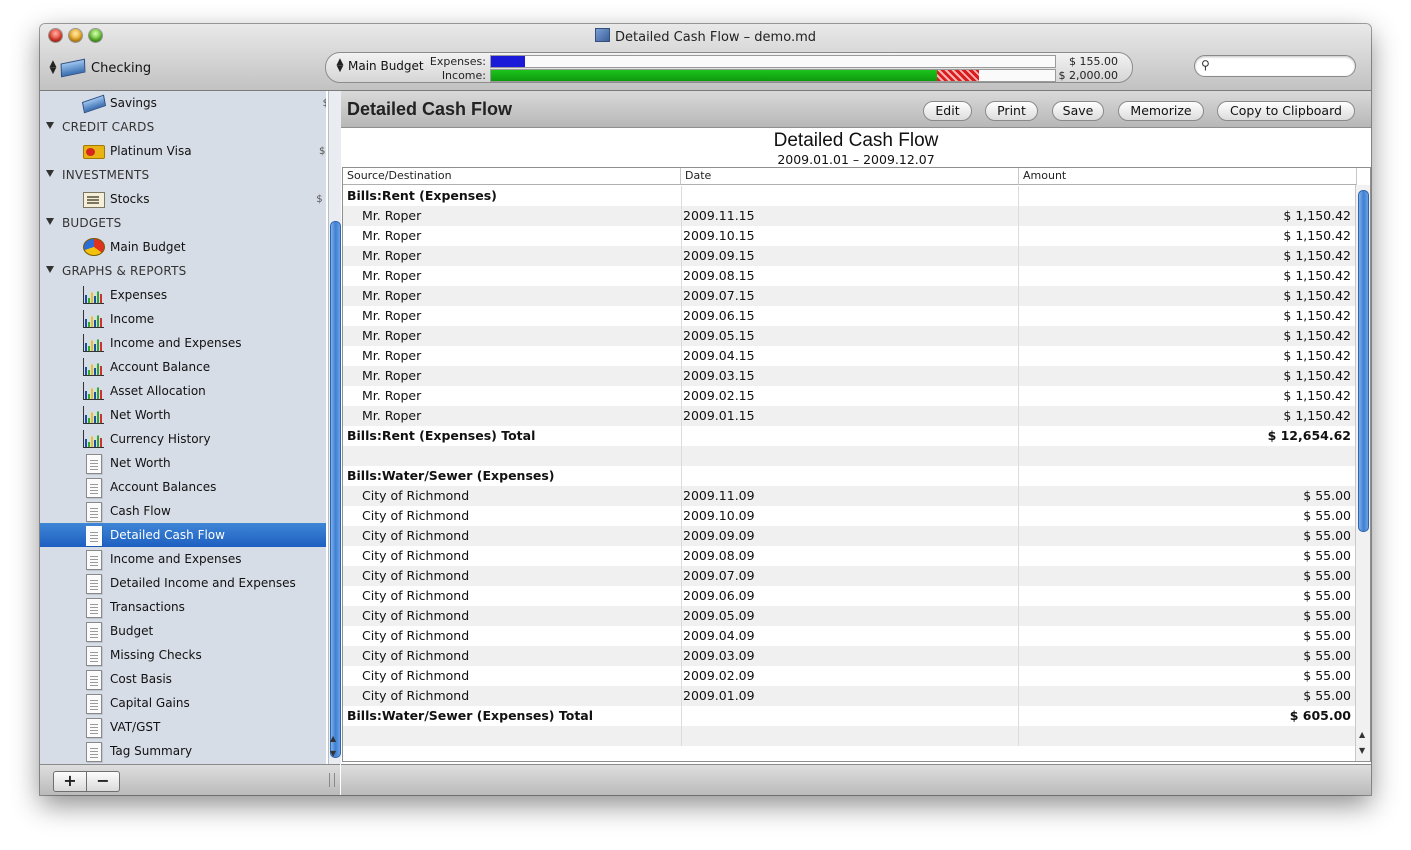  I want to click on sidebar-scrollbar: ▲ ▼, so click(334, 427).